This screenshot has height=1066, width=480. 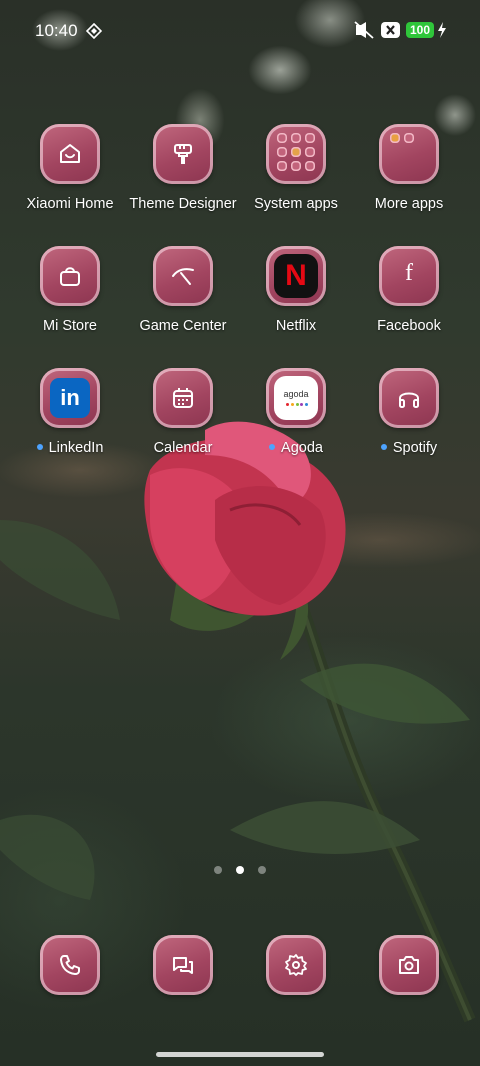 I want to click on game-center-icon, so click(x=183, y=276).